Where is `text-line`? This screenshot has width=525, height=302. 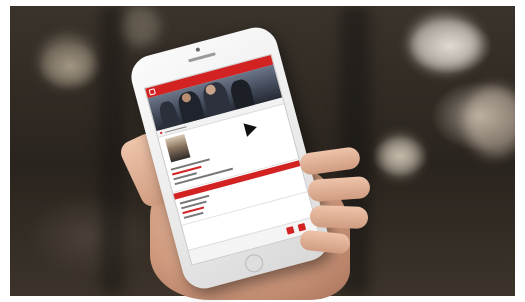
text-line is located at coordinates (193, 215).